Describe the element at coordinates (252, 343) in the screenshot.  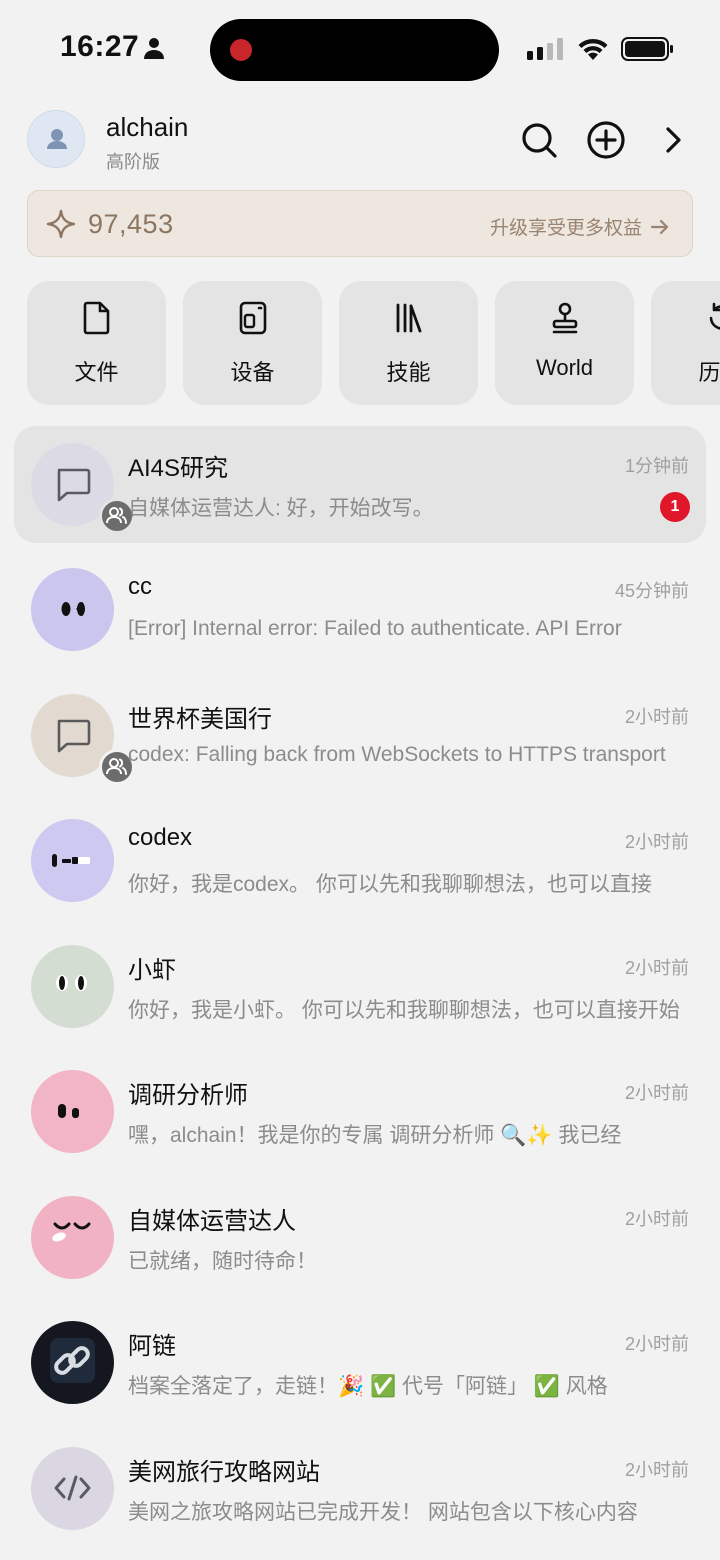
I see `shortcut-devices: 设备` at that location.